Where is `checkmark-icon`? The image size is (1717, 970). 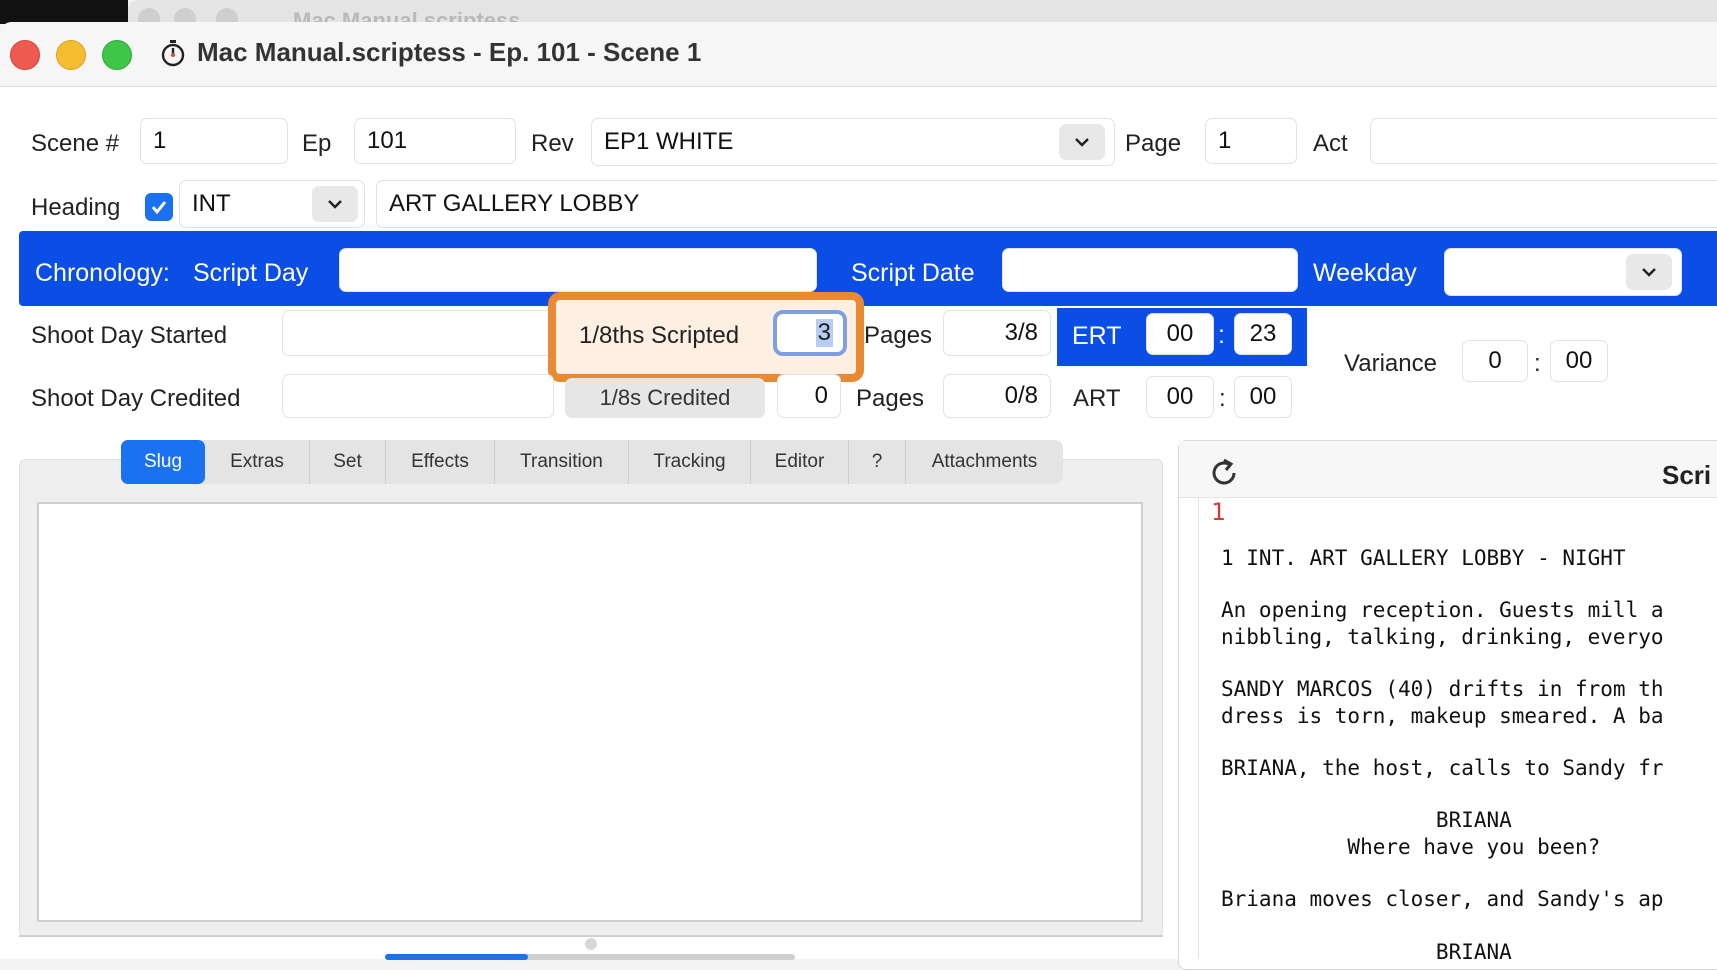 checkmark-icon is located at coordinates (159, 208).